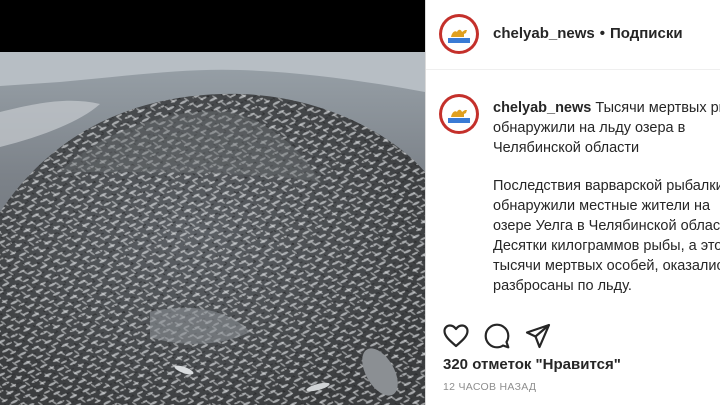  What do you see at coordinates (542, 108) in the screenshot?
I see `caption-username: chelyab_news` at bounding box center [542, 108].